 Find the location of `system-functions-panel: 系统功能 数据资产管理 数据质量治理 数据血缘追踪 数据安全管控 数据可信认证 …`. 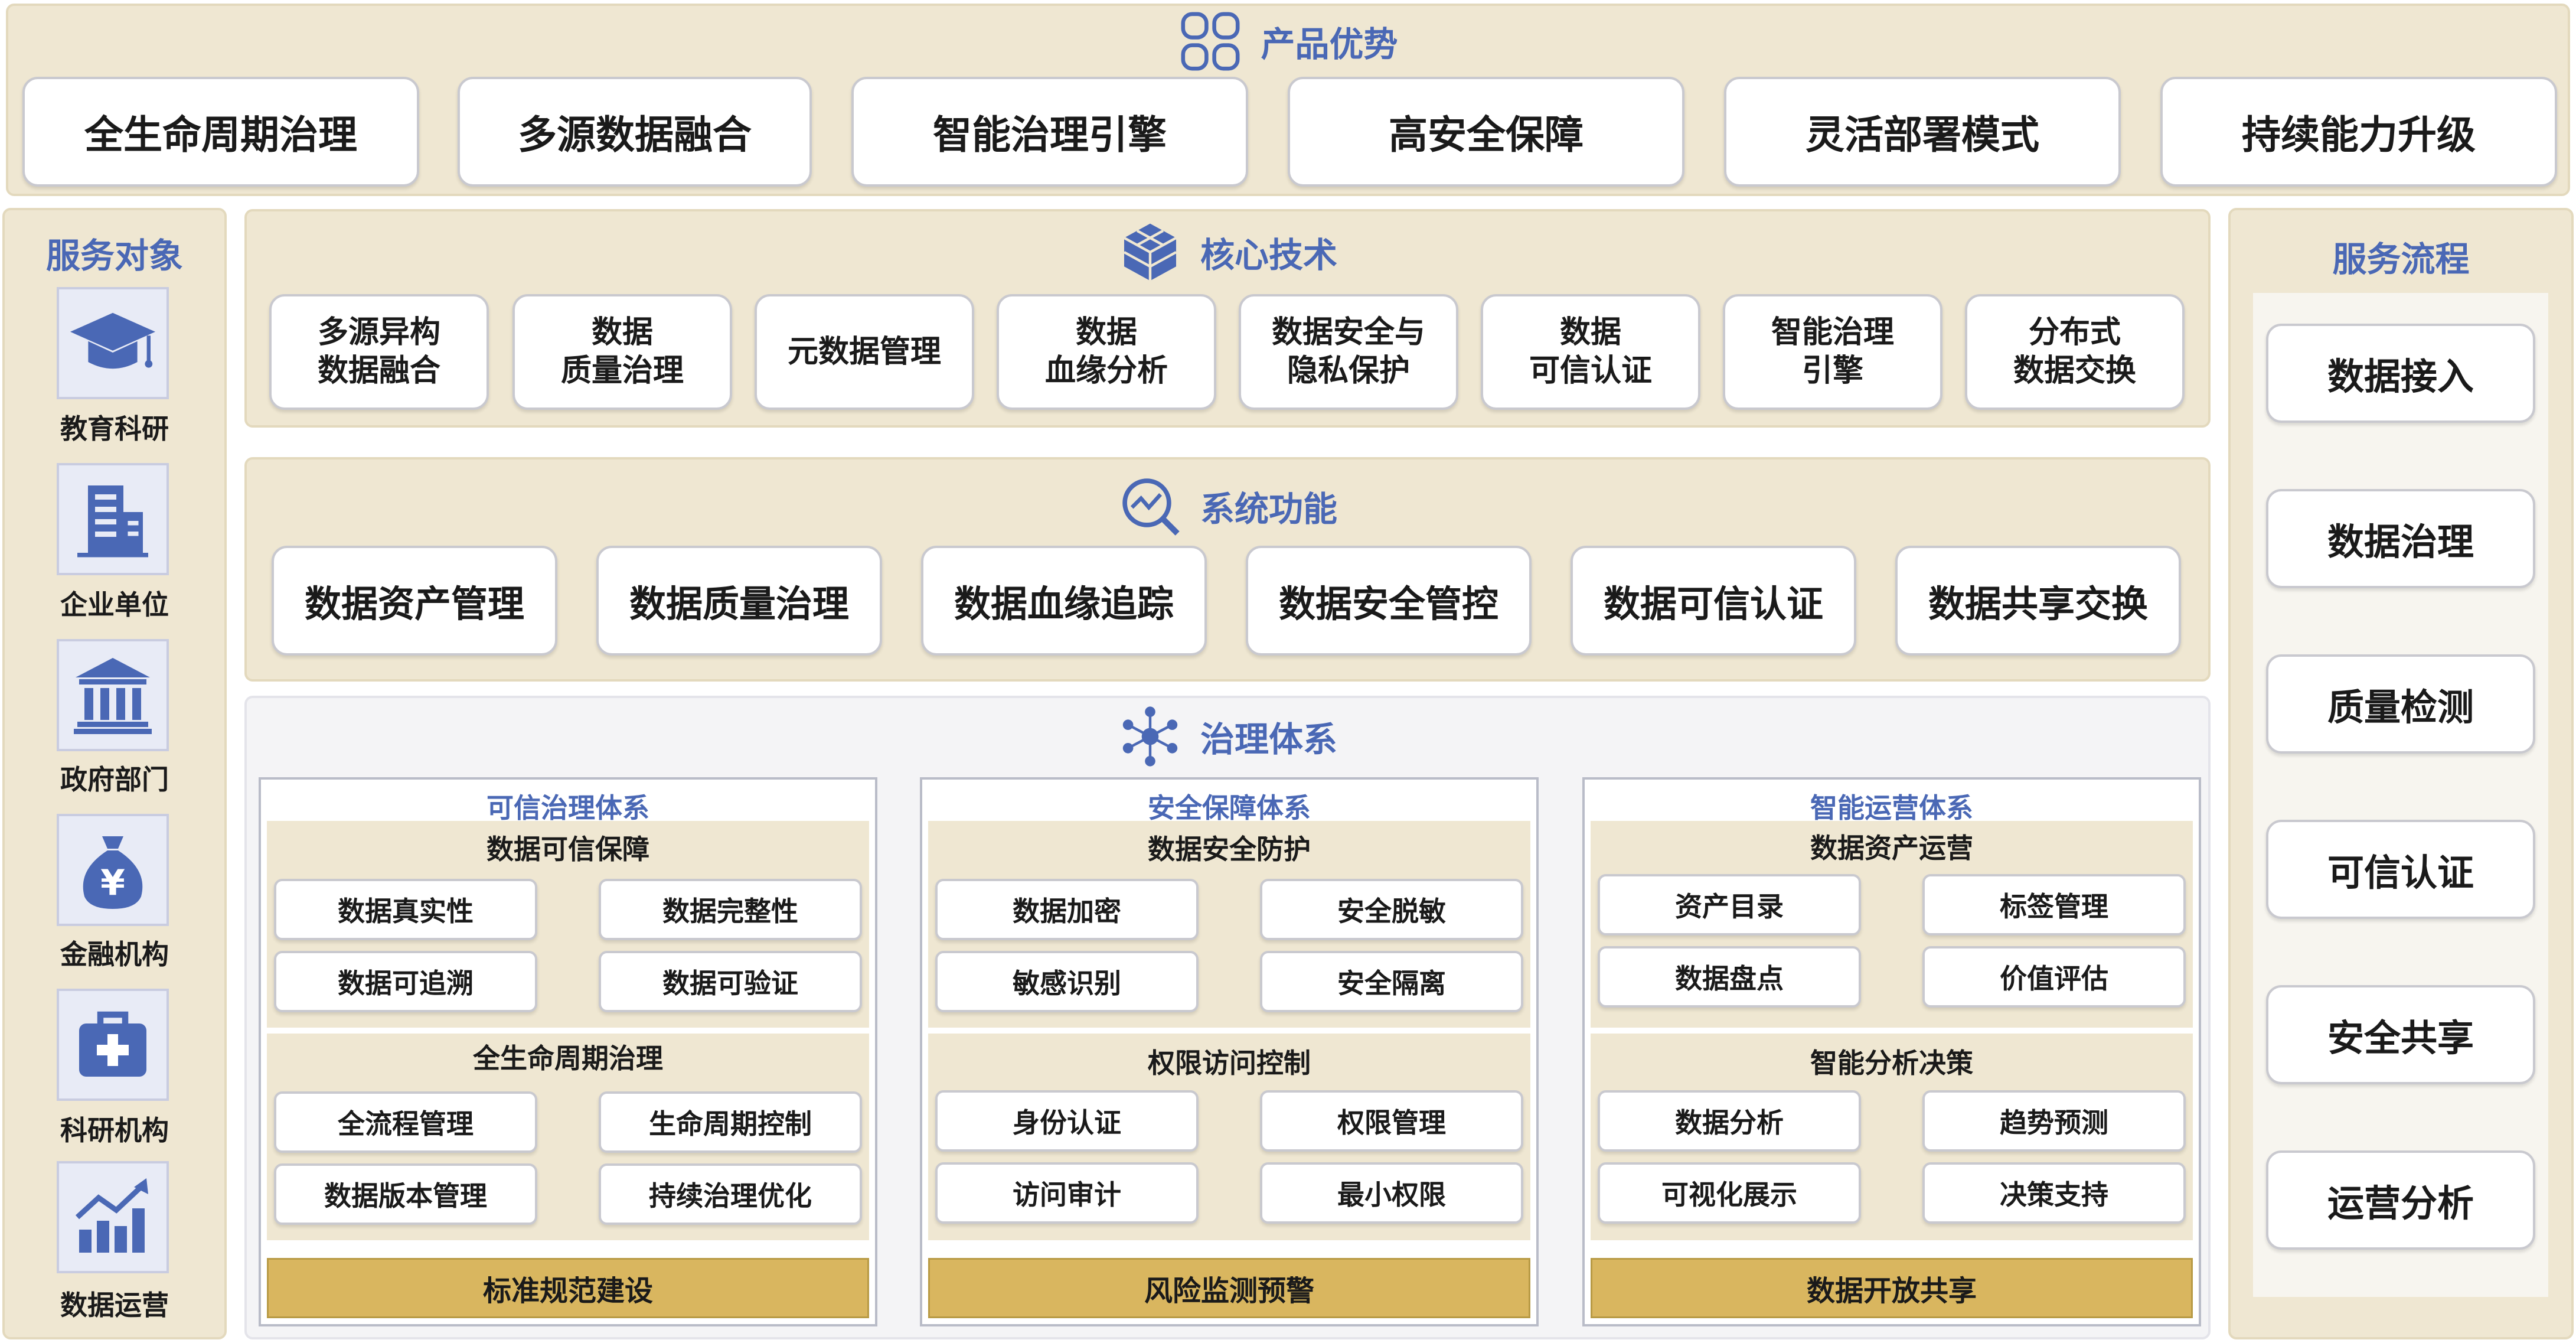

system-functions-panel: 系统功能 数据资产管理 数据质量治理 数据血缘追踪 数据安全管控 数据可信认证 … is located at coordinates (1227, 569).